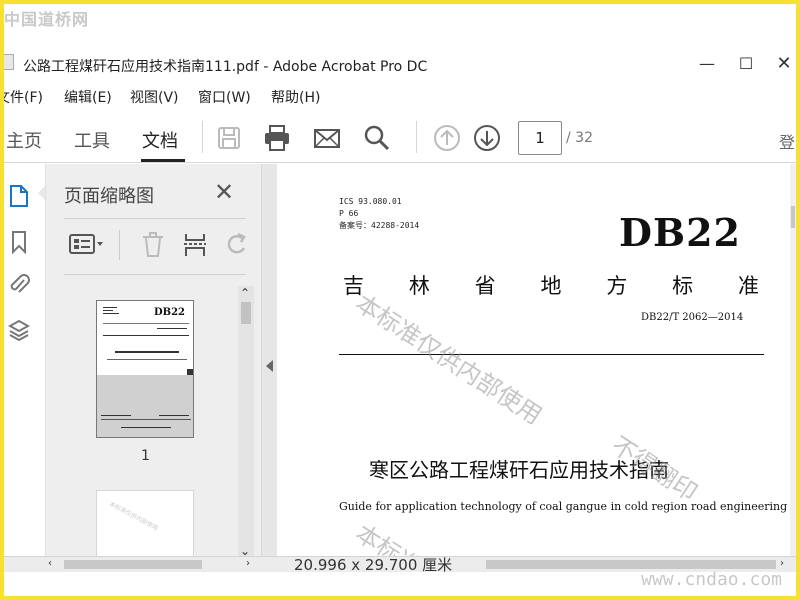 The image size is (800, 600). What do you see at coordinates (224, 192) in the screenshot?
I see `close-panel-button: ✕` at bounding box center [224, 192].